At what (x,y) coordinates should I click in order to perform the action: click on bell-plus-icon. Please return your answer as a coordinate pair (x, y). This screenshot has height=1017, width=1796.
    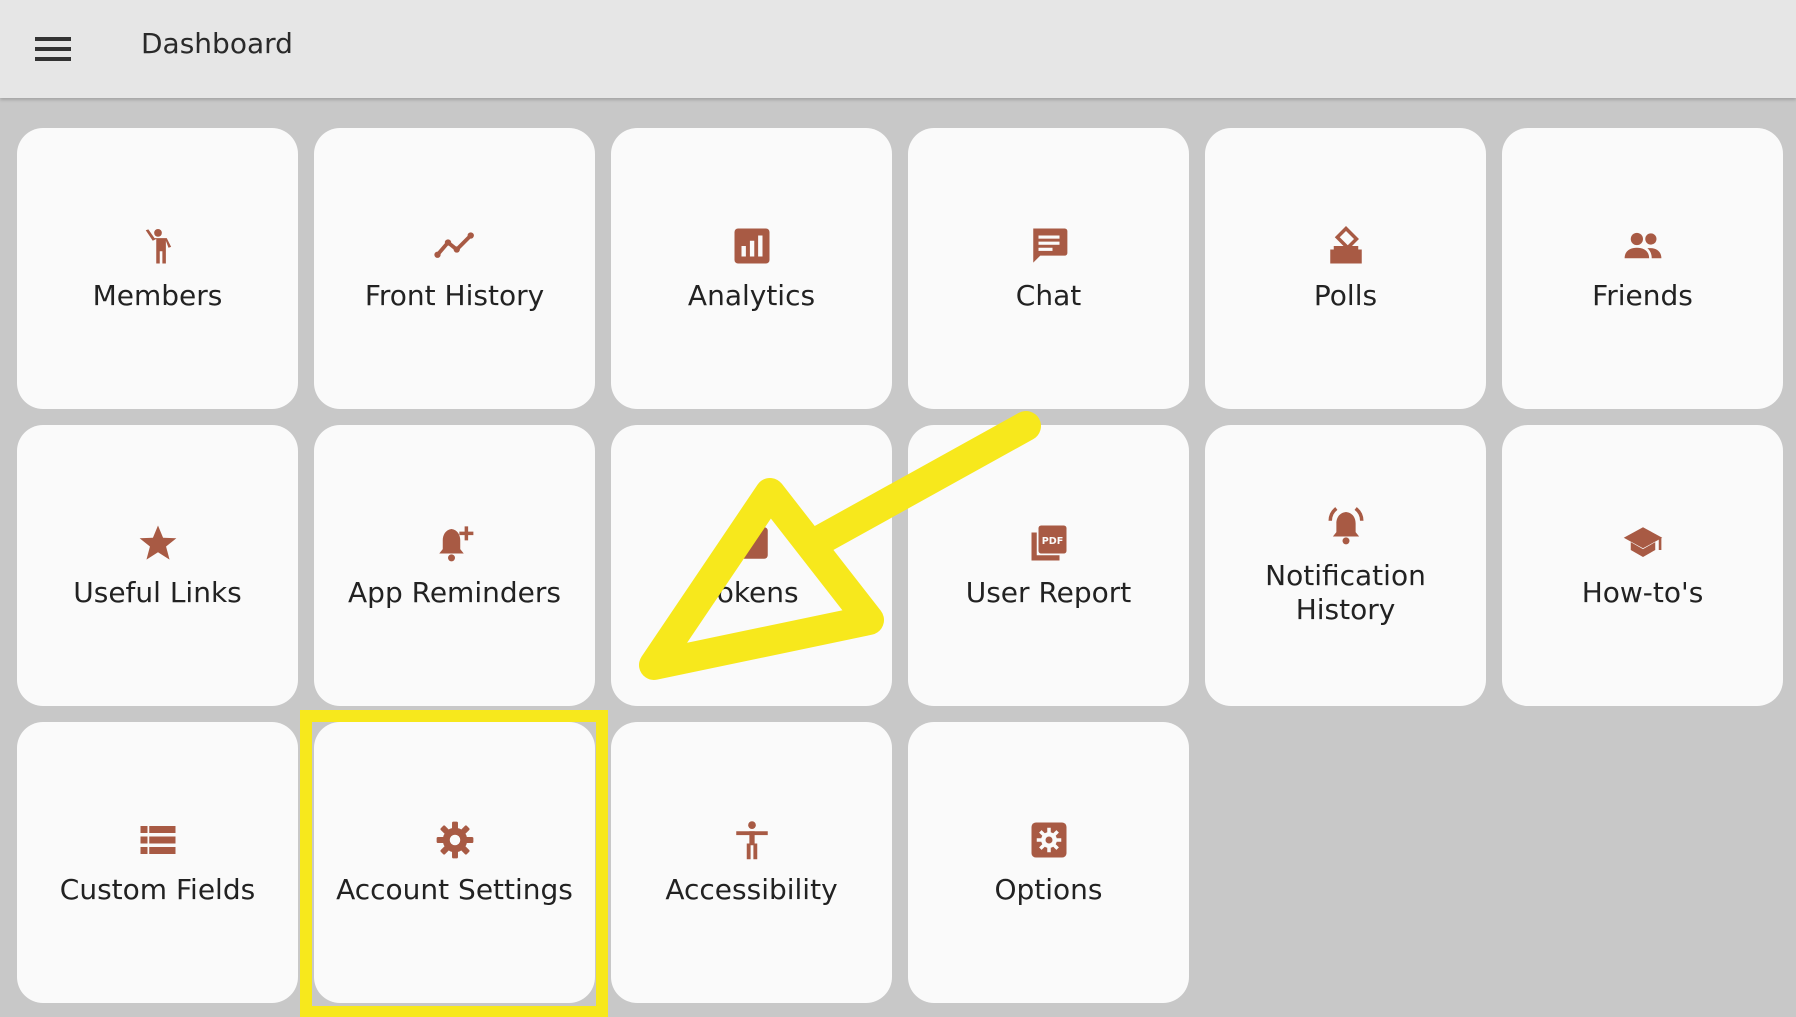
    Looking at the image, I should click on (455, 543).